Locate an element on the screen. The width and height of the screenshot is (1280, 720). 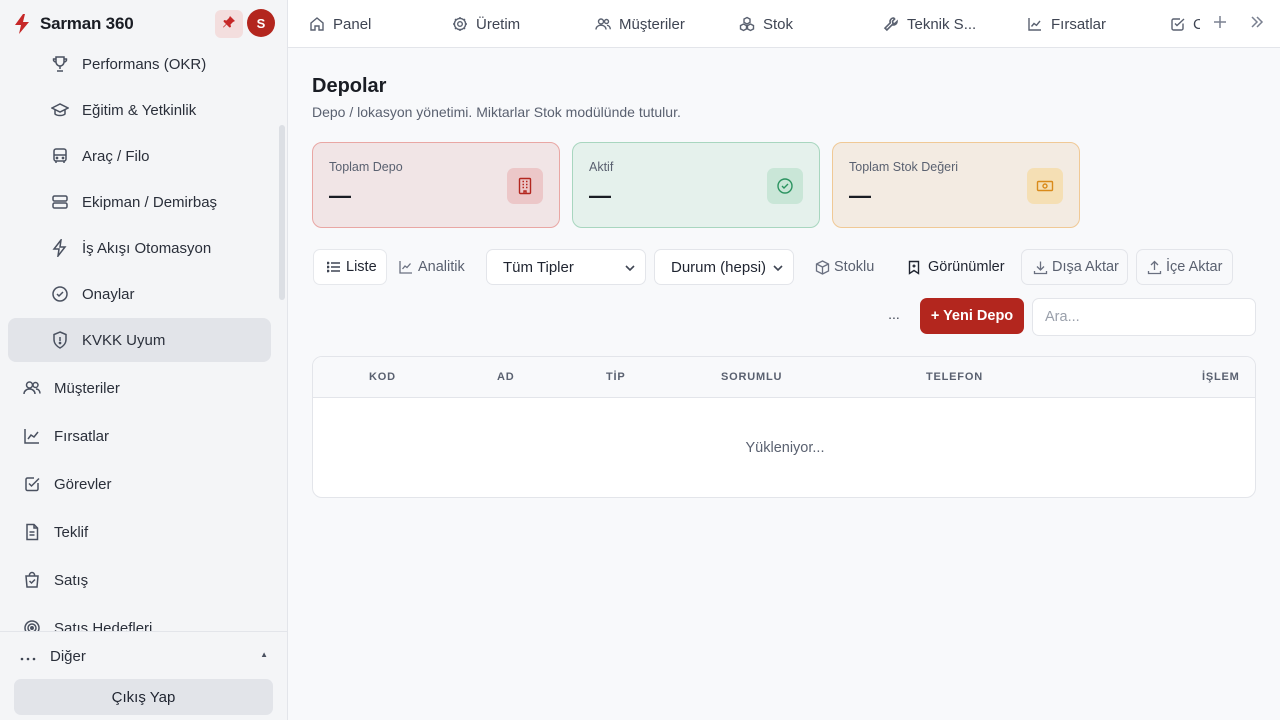
sidebar-footer: Diğer ▲ Çıkış Yap is located at coordinates (143, 675).